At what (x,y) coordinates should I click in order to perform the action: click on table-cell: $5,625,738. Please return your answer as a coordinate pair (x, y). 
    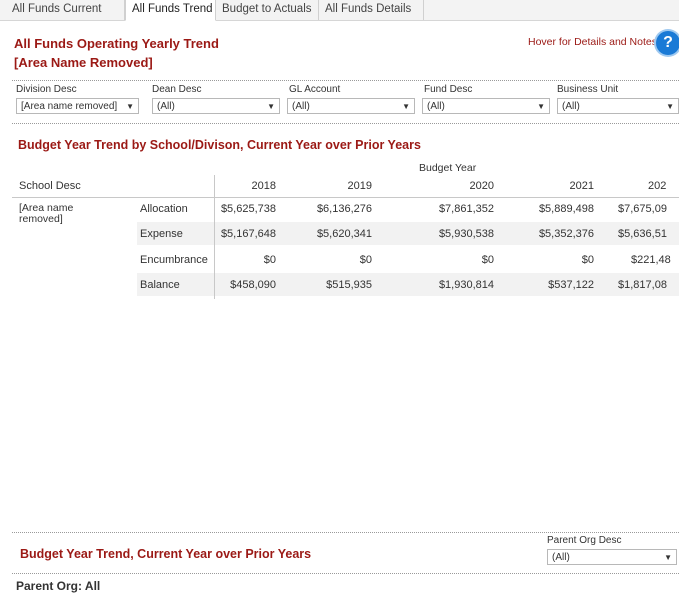
    Looking at the image, I should click on (248, 209).